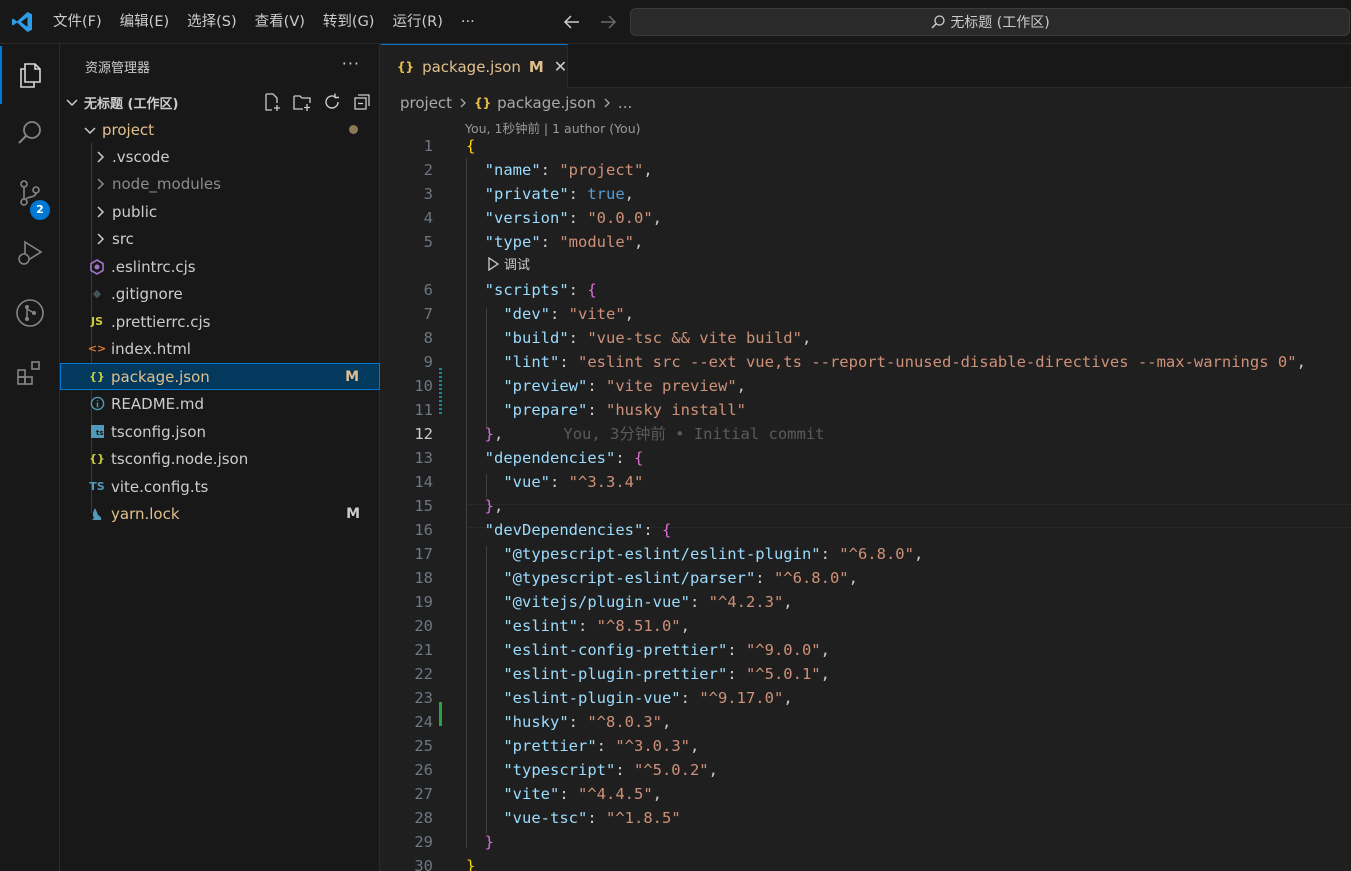 The width and height of the screenshot is (1351, 871). What do you see at coordinates (220, 403) in the screenshot?
I see `tree-file-readme: README.md` at bounding box center [220, 403].